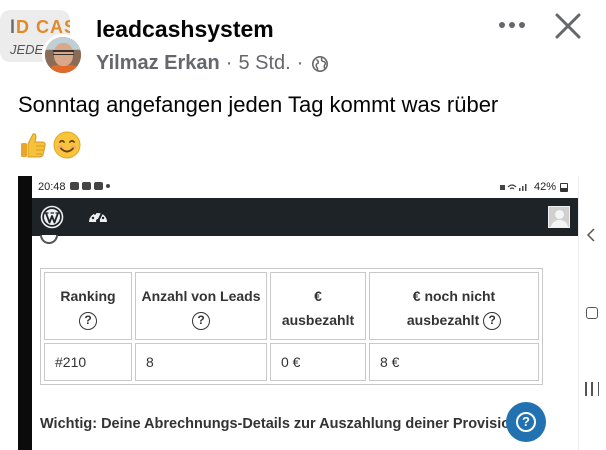 The height and width of the screenshot is (450, 606). Describe the element at coordinates (559, 217) in the screenshot. I see `profile-icon` at that location.